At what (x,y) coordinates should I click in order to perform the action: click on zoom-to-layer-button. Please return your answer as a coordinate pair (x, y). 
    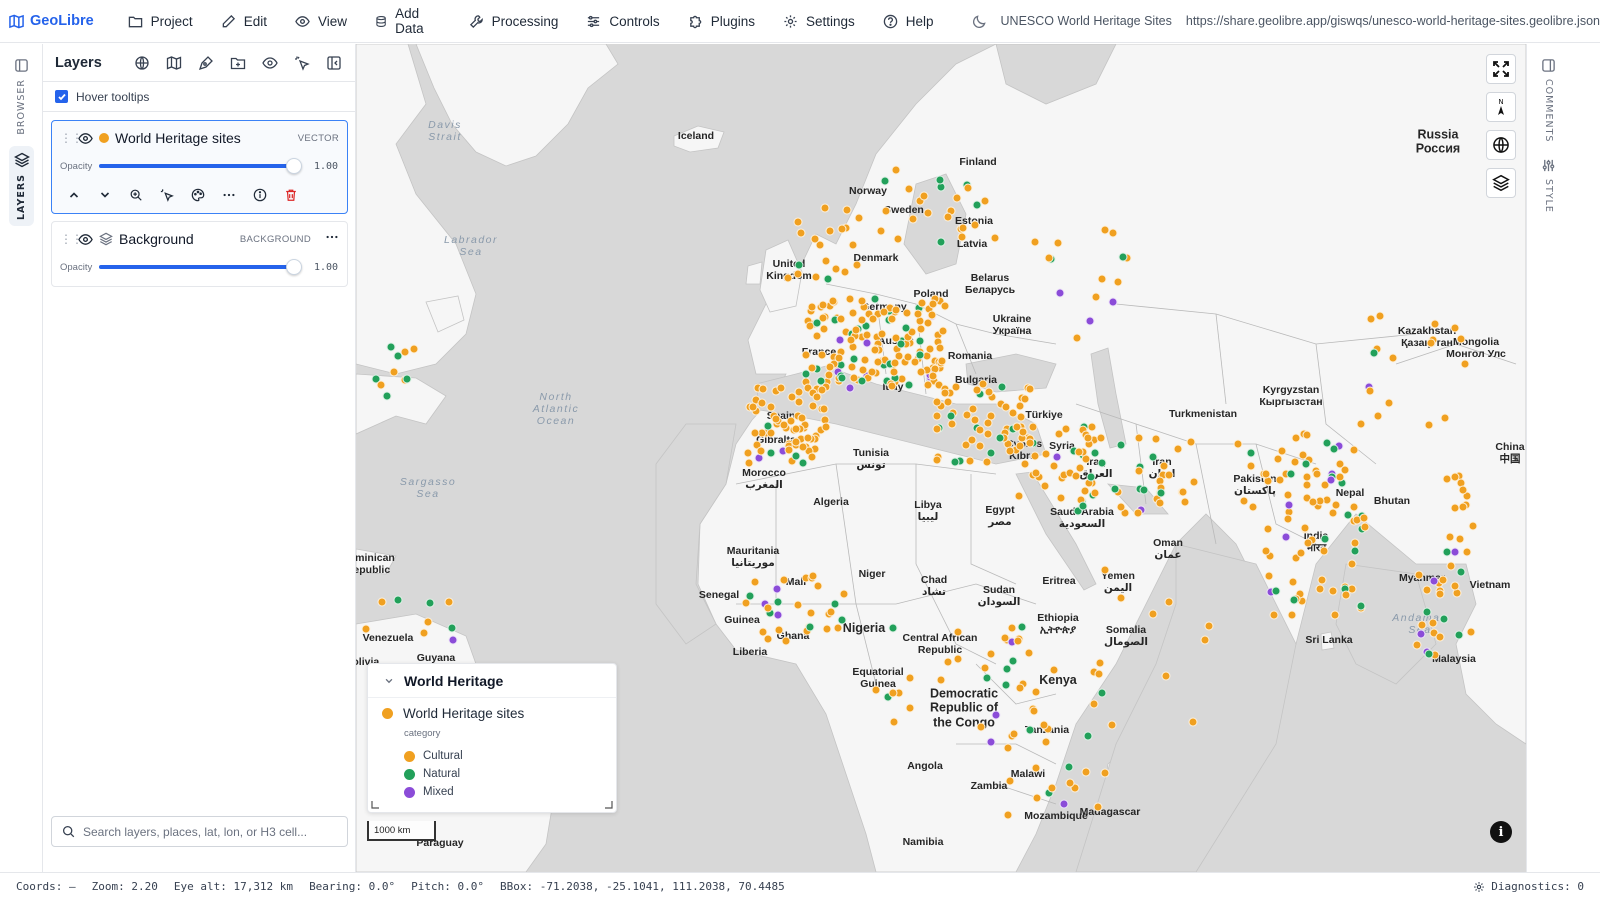
    Looking at the image, I should click on (136, 195).